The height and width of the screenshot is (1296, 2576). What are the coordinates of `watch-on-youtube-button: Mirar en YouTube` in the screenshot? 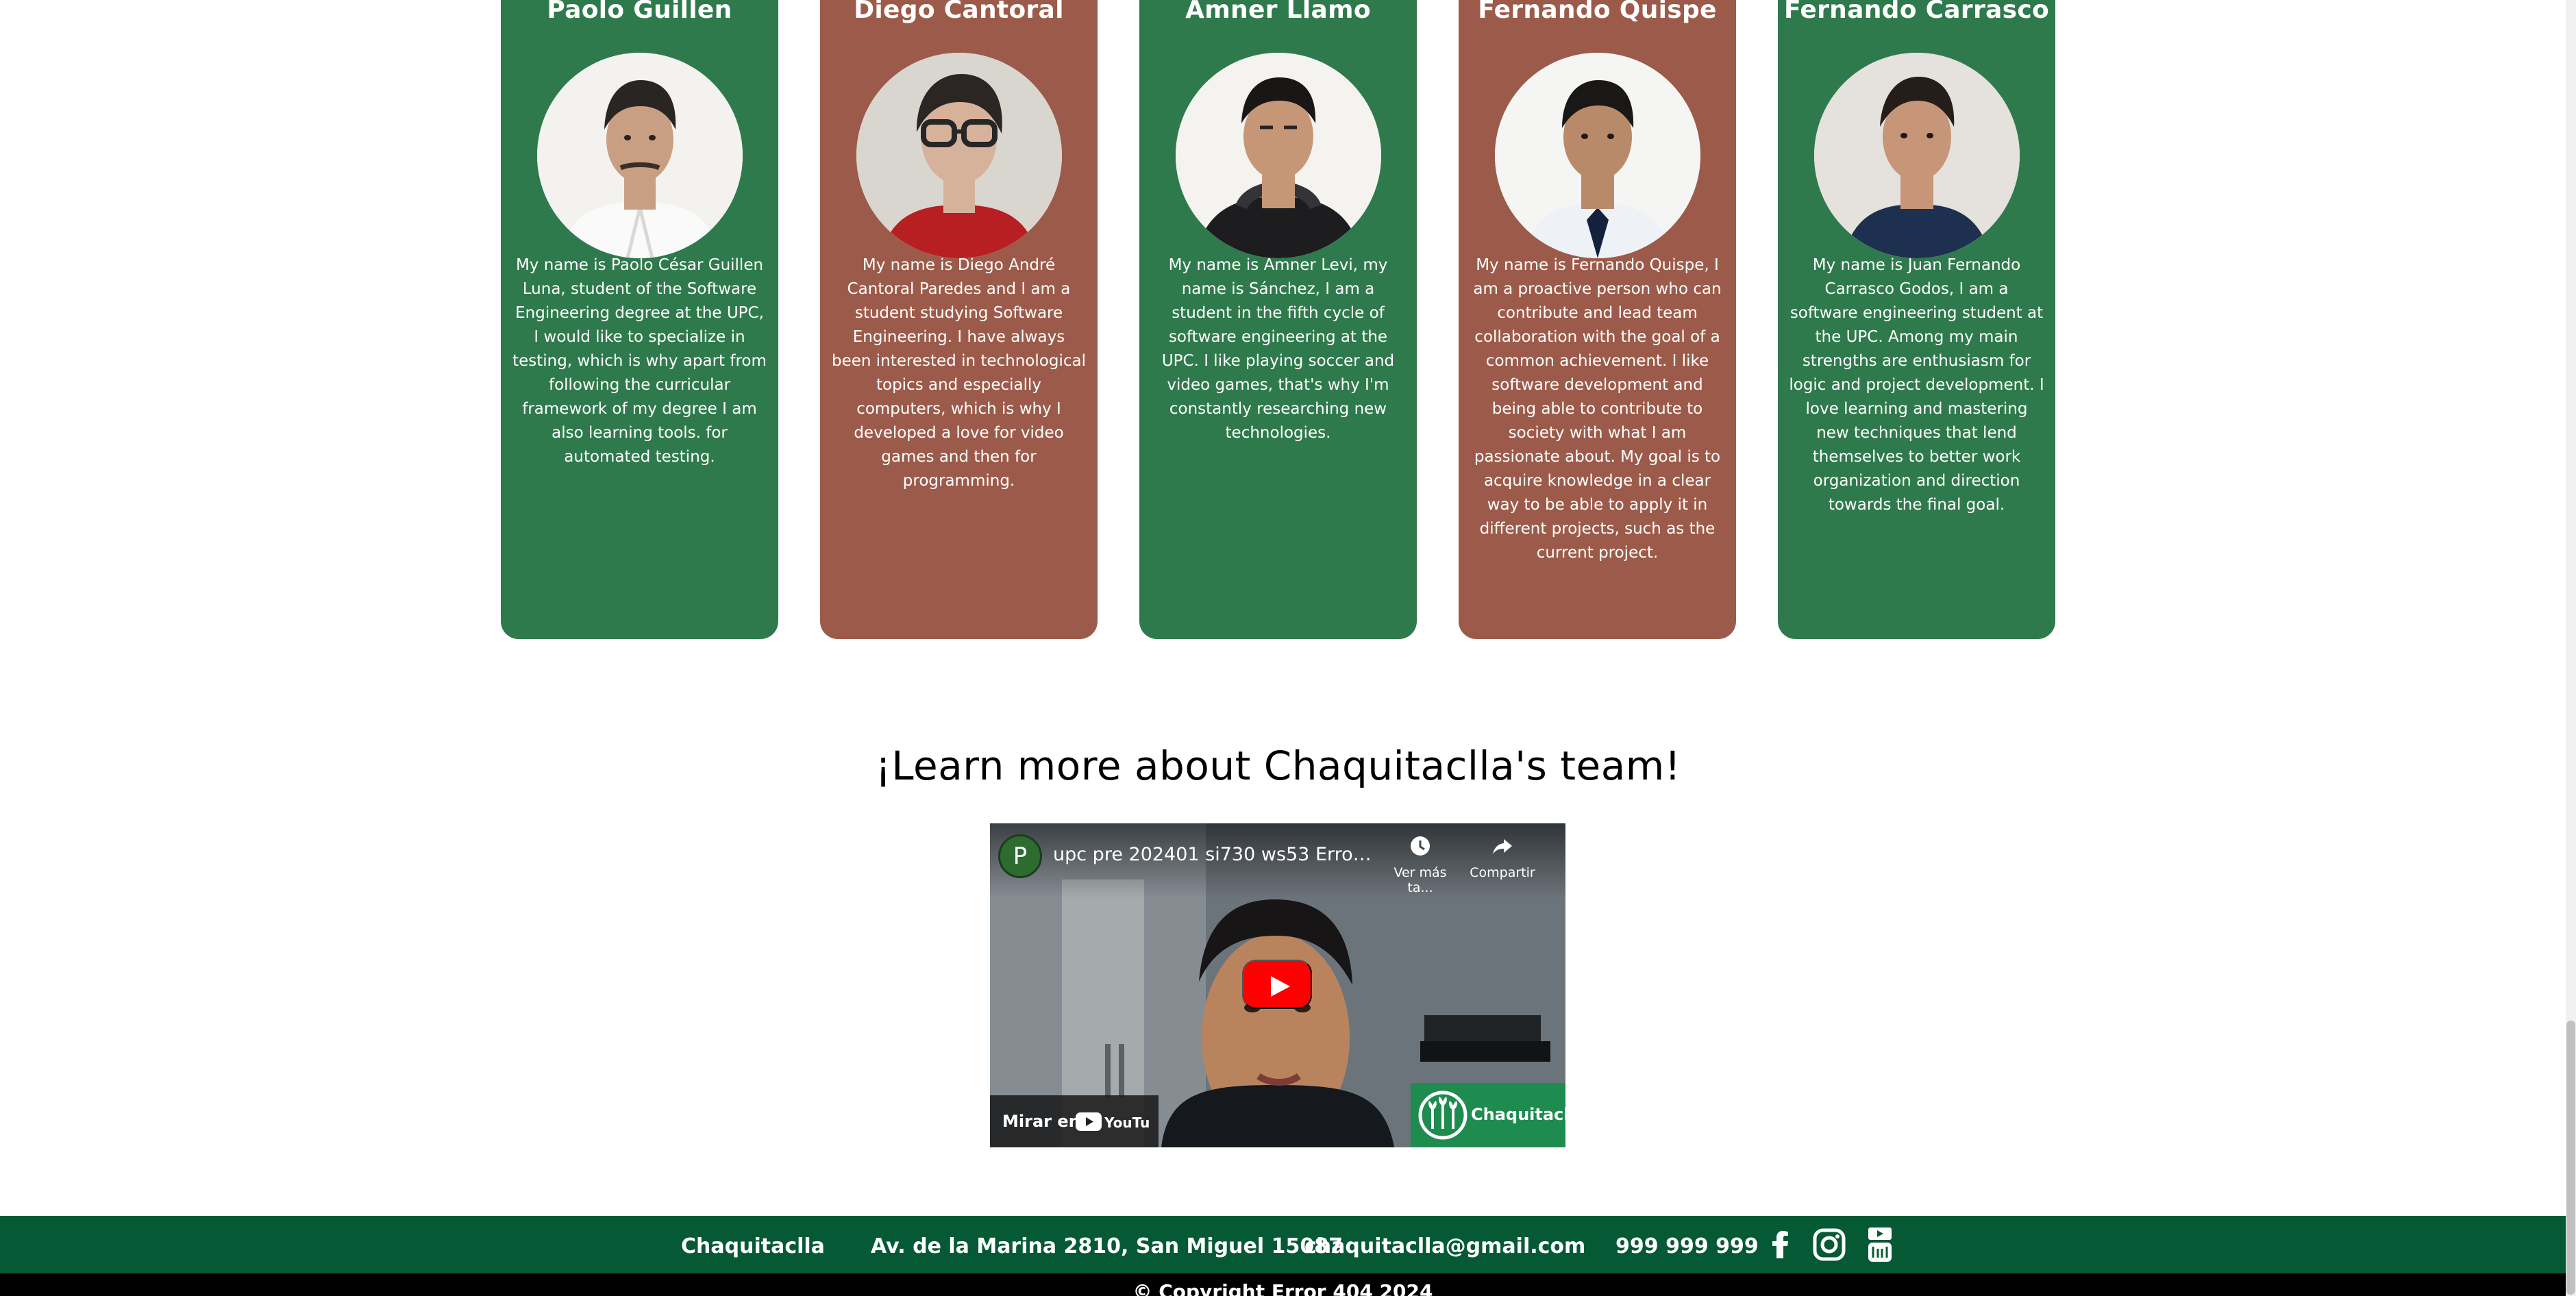 It's located at (1074, 1121).